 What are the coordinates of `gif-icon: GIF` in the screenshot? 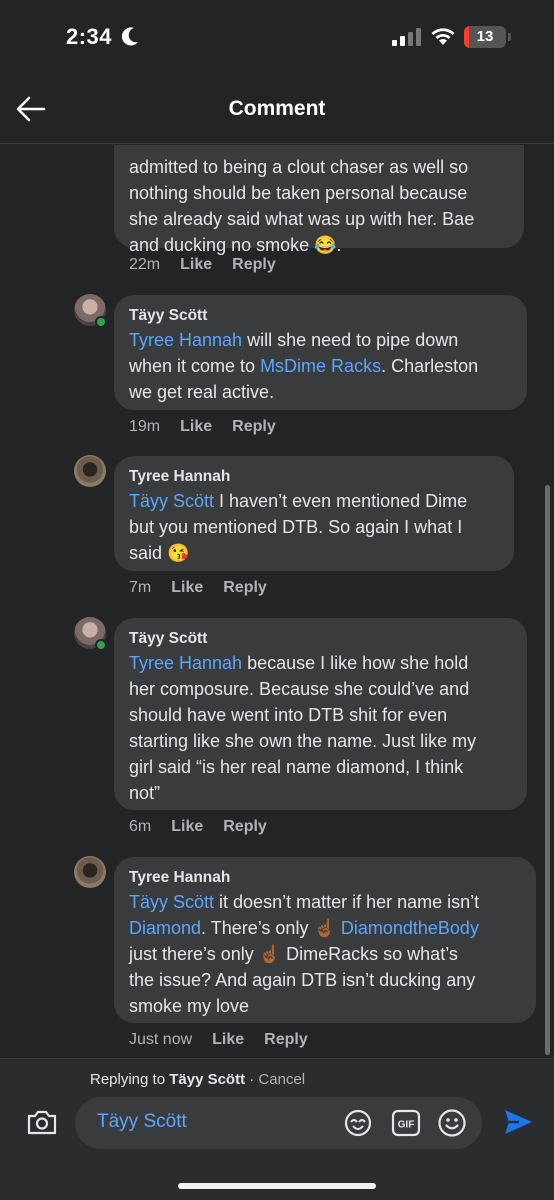 It's located at (406, 1123).